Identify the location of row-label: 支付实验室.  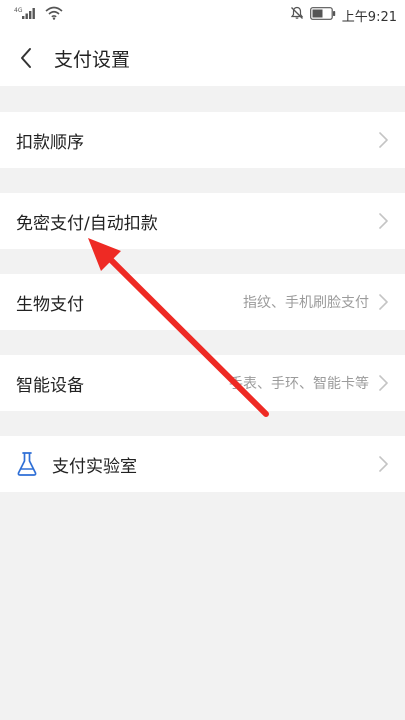
(94, 466).